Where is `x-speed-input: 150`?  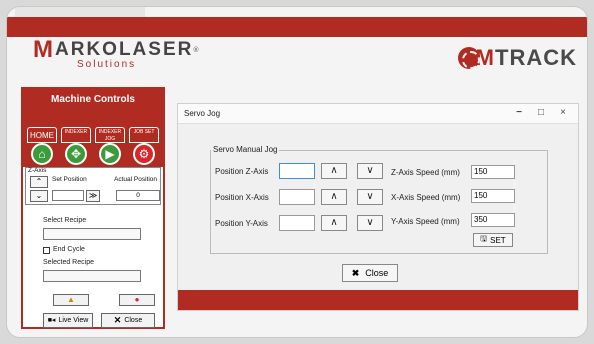
x-speed-input: 150 is located at coordinates (493, 196).